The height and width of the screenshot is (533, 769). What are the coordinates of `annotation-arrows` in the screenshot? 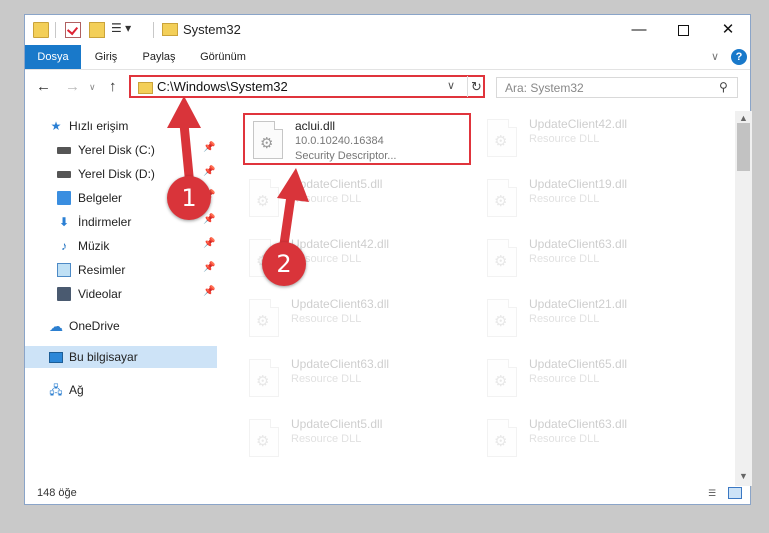 It's located at (238, 179).